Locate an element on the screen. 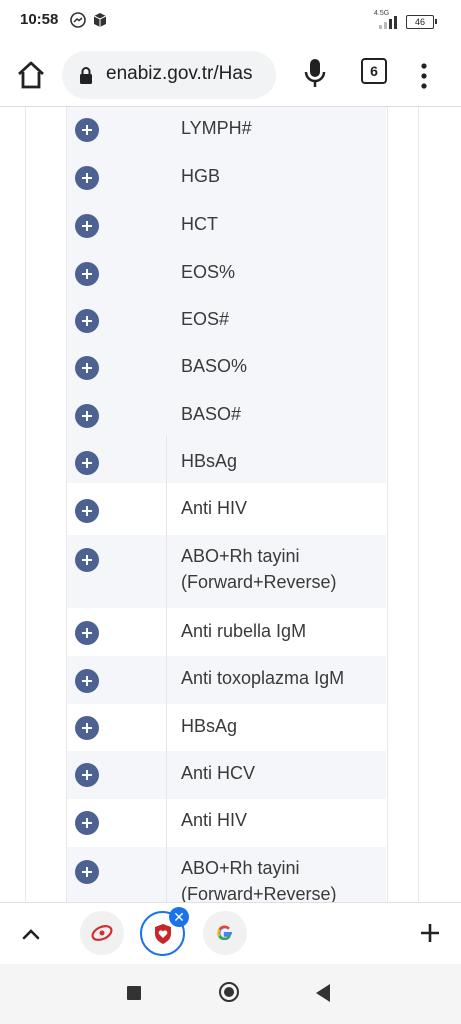 This screenshot has width=461, height=1024. status-bar: 10:58 4.5G 46 is located at coordinates (230, 22).